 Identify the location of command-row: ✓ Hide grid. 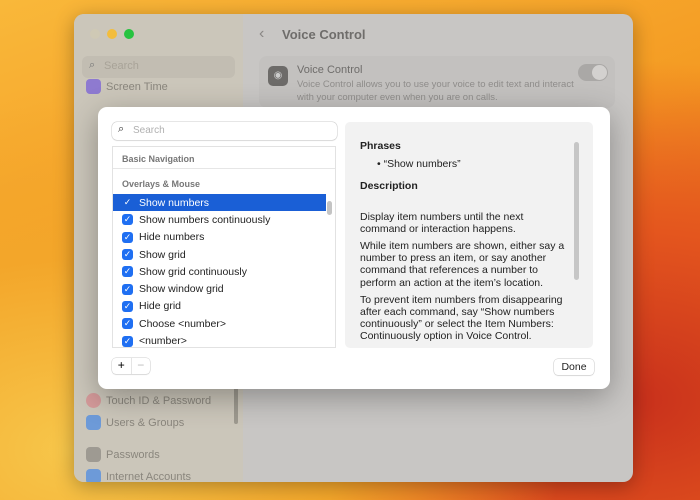
(219, 306).